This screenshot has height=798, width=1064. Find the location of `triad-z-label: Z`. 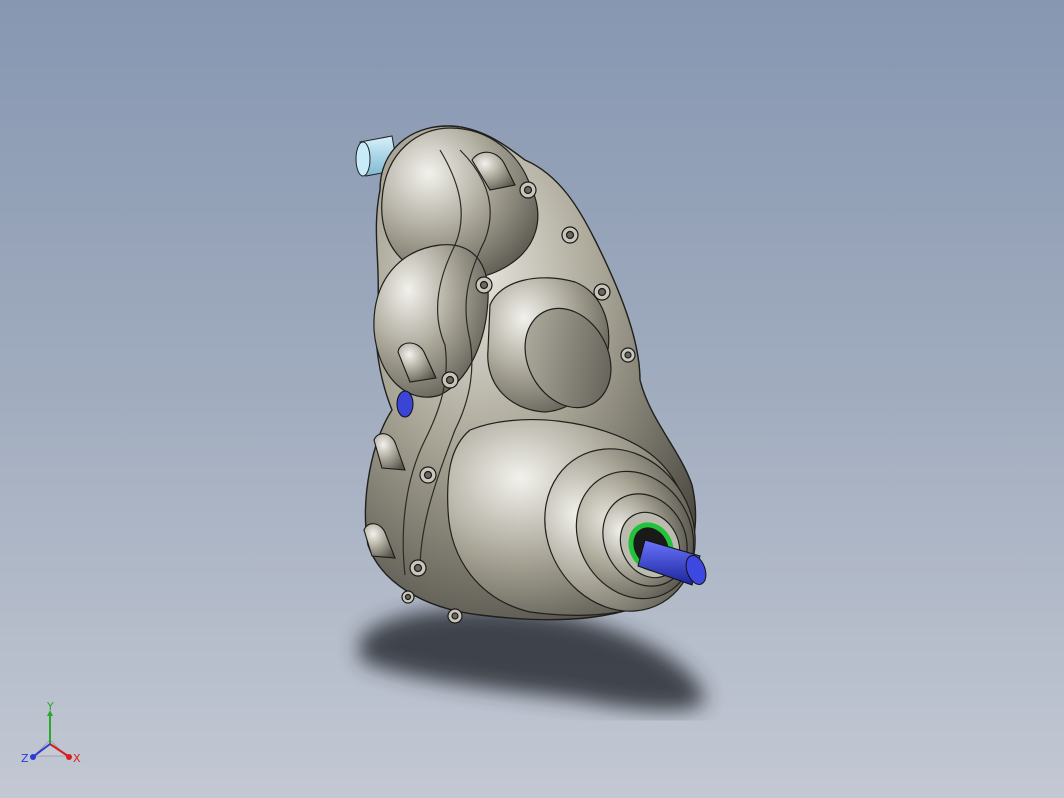

triad-z-label: Z is located at coordinates (25, 758).